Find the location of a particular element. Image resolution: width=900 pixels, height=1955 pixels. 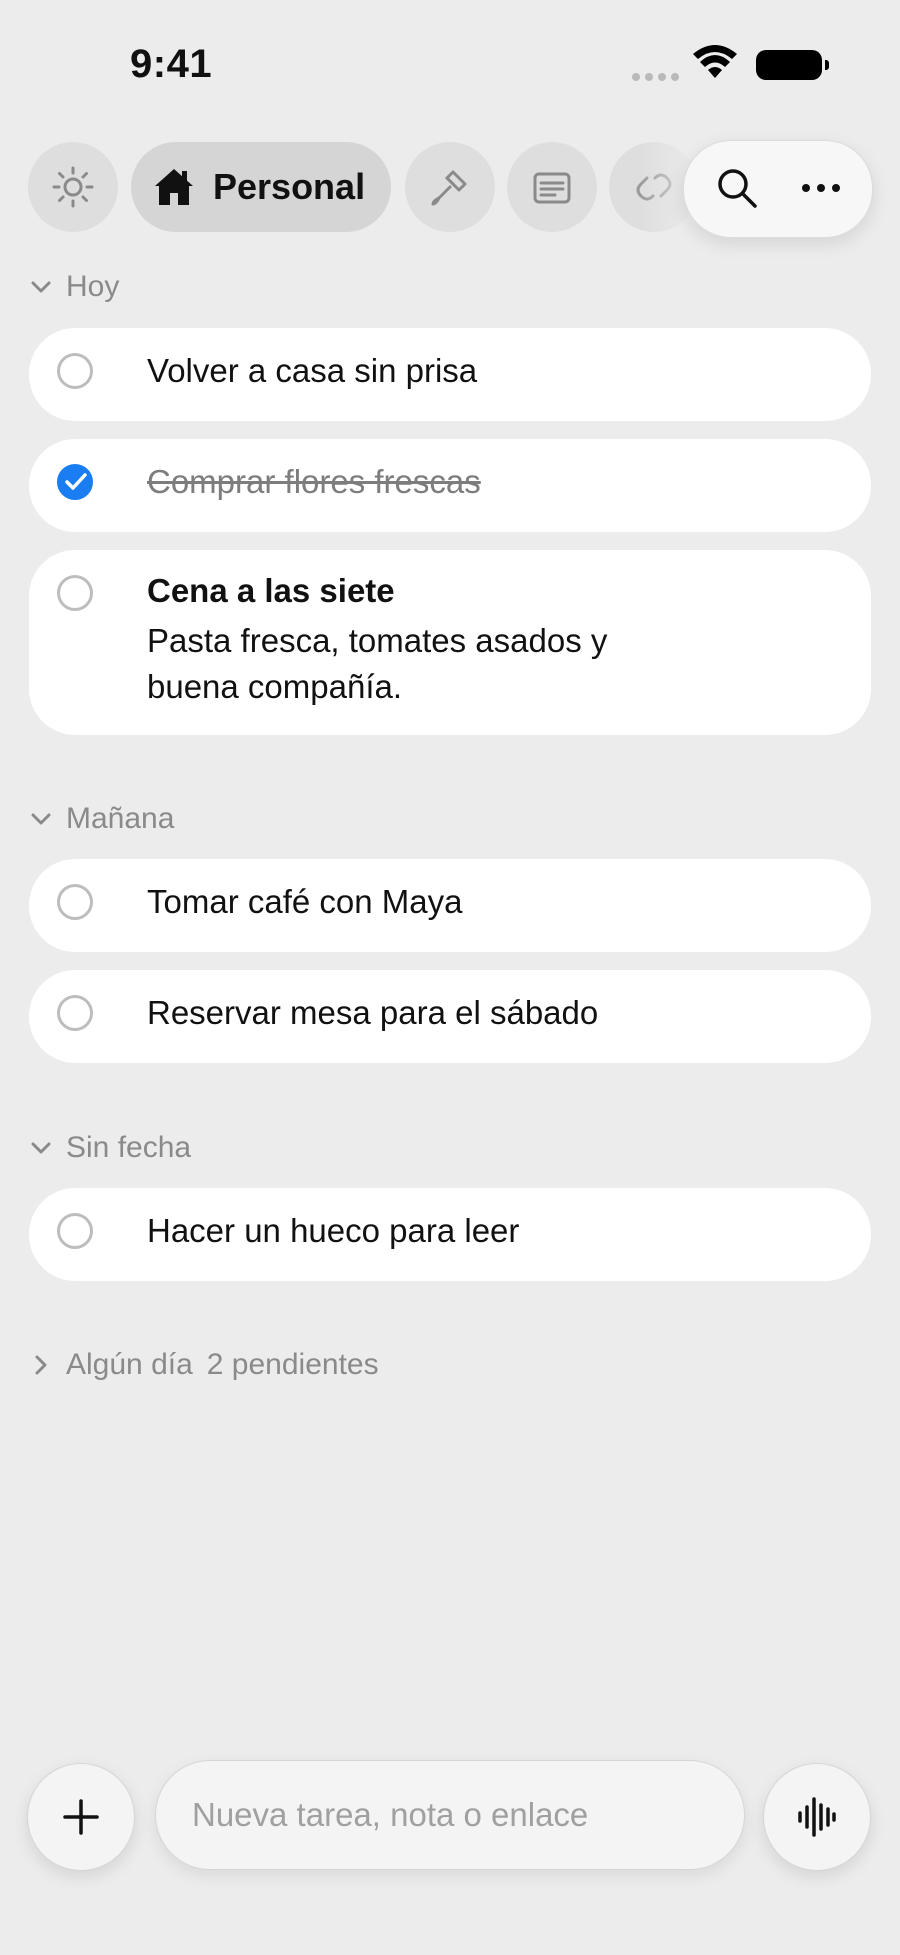

task-card: Volver a casa sin prisa is located at coordinates (450, 374).